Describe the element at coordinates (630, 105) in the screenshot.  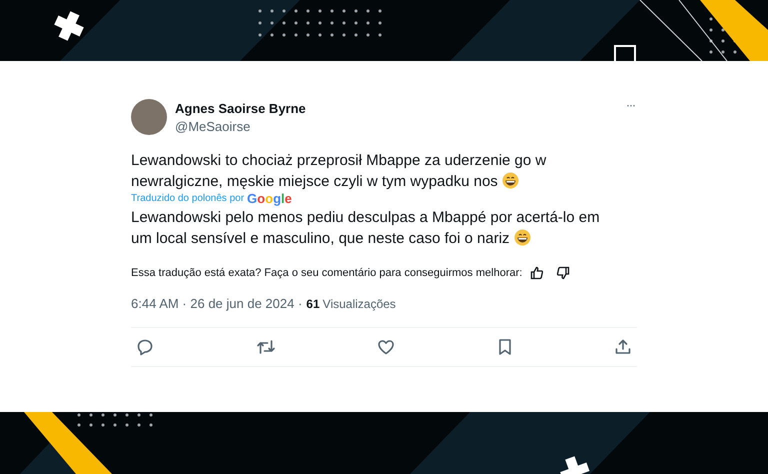
I see `more-button: ···` at that location.